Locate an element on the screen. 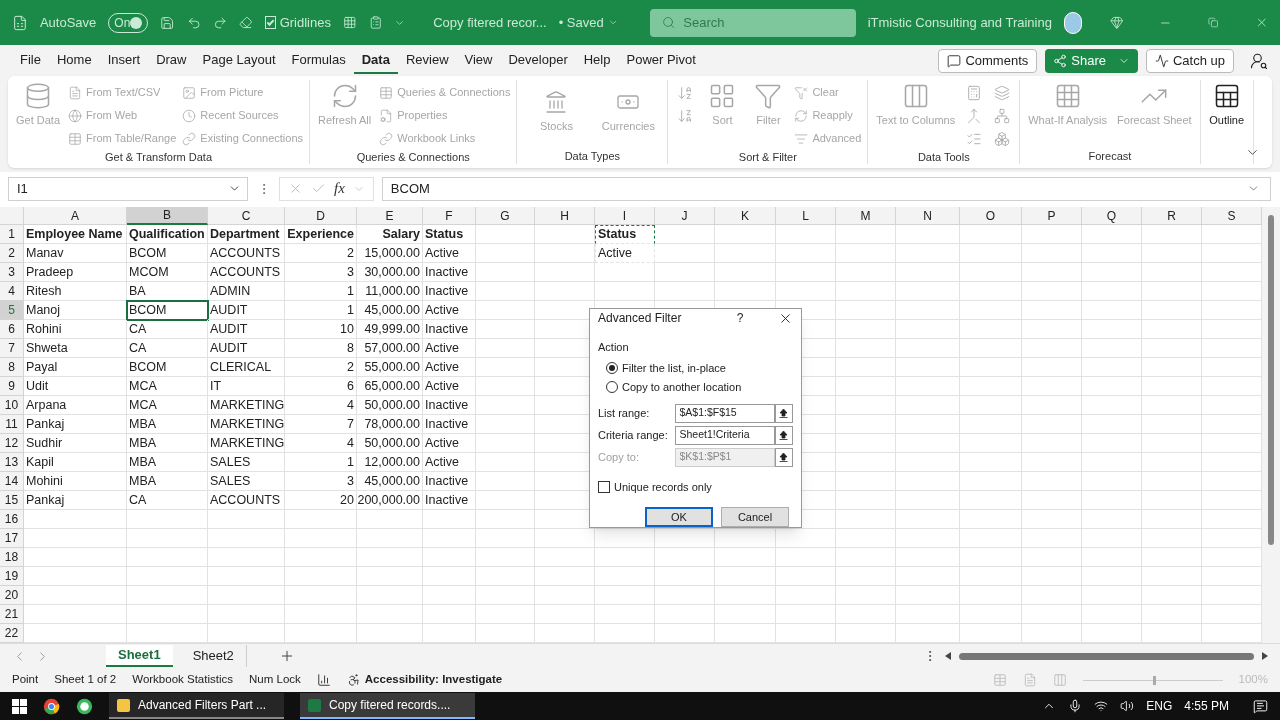  row-header: 1 is located at coordinates (12, 234).